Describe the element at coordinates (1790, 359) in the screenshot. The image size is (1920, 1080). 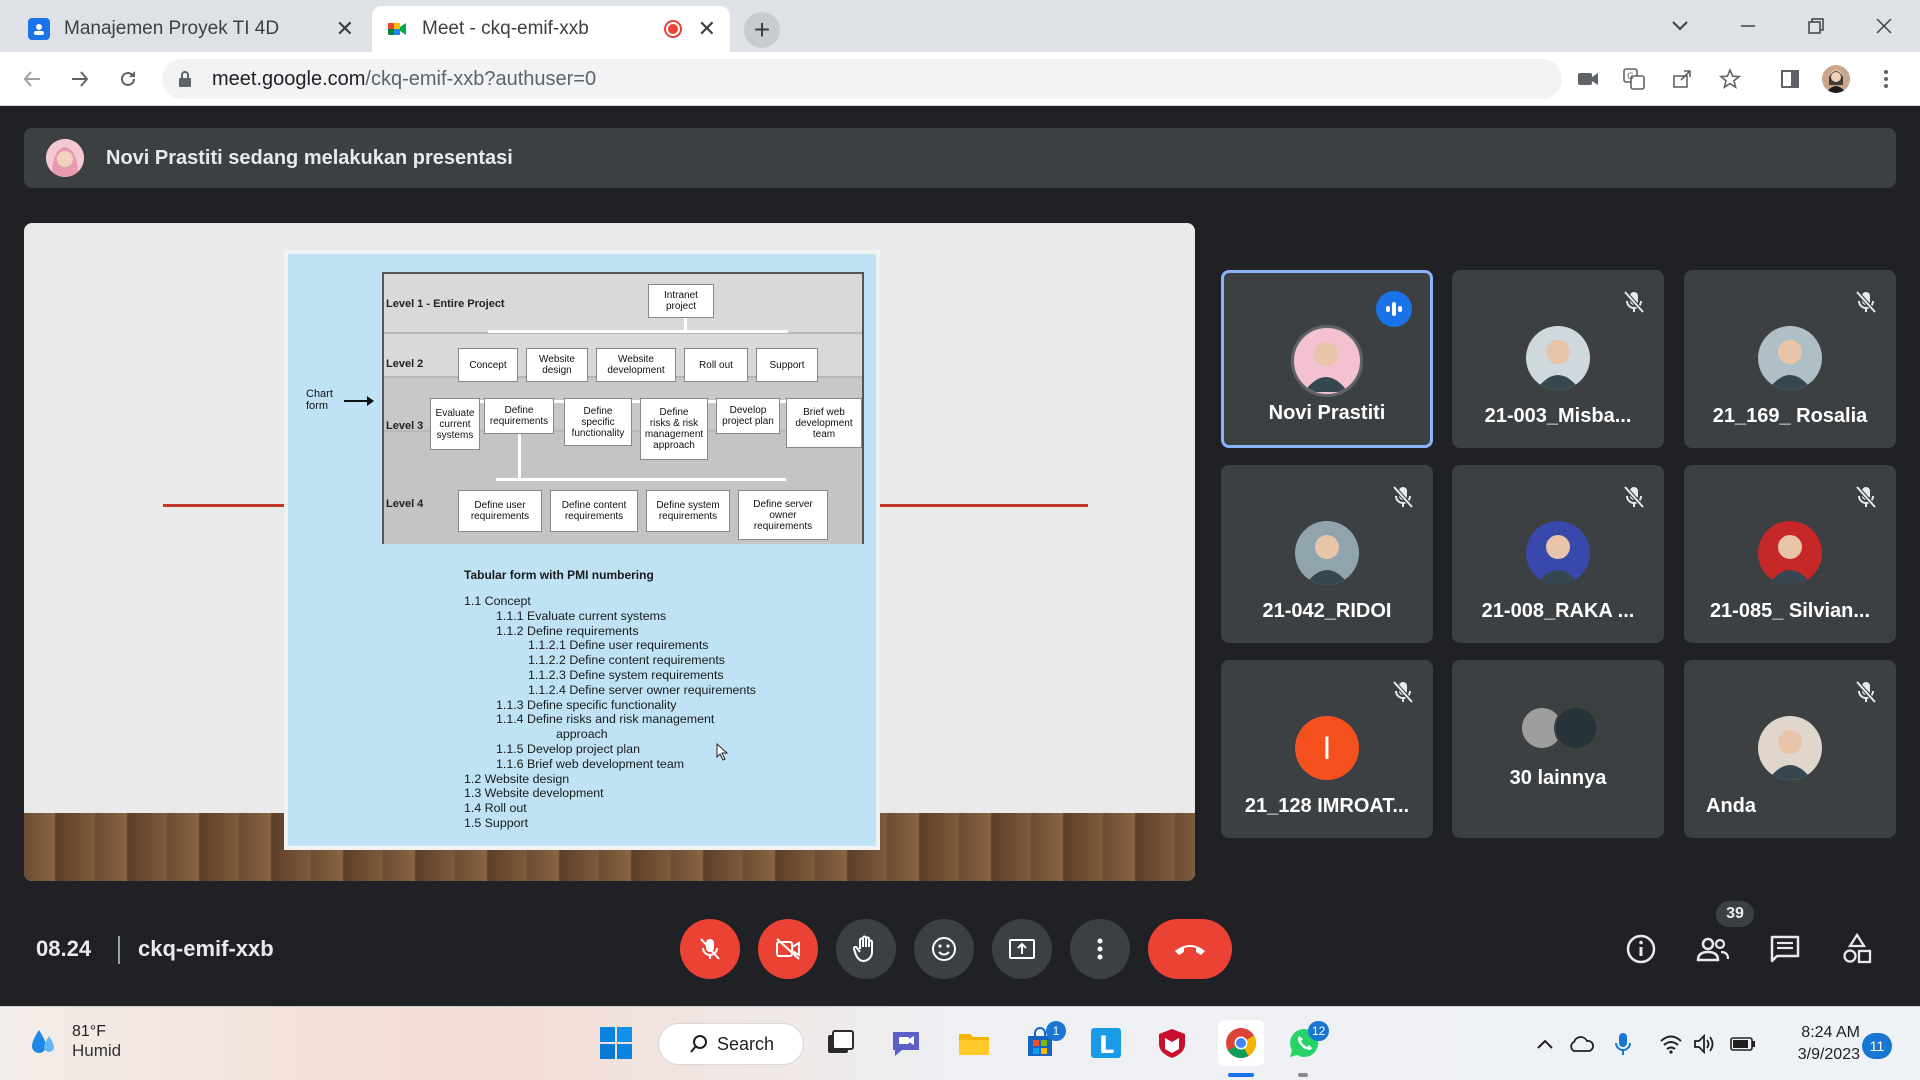
I see `participant-tile: 21_169_ Rosalia` at that location.